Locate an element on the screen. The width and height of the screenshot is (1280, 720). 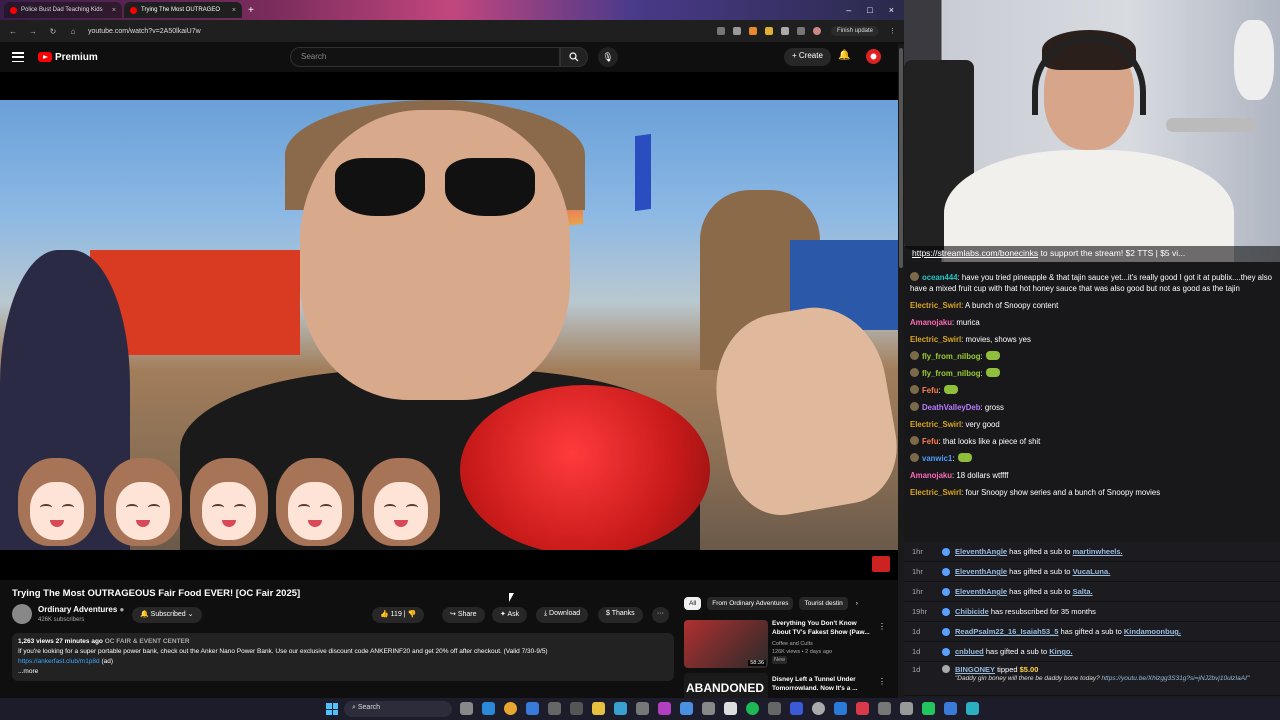
more-actions-button: ··· is located at coordinates (660, 615).